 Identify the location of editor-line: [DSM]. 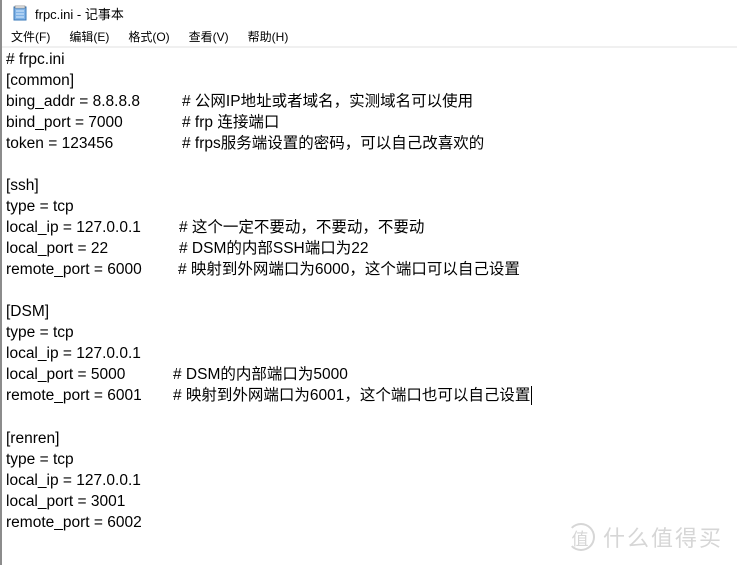
(28, 312).